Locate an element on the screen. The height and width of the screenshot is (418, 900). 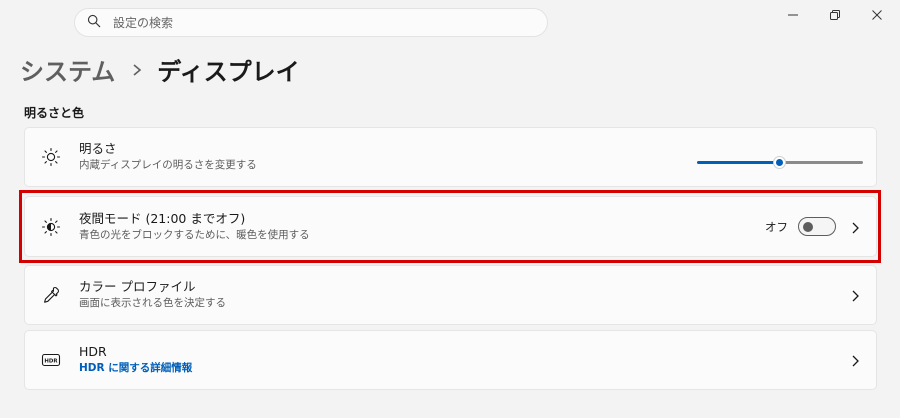
search-icon is located at coordinates (94, 22).